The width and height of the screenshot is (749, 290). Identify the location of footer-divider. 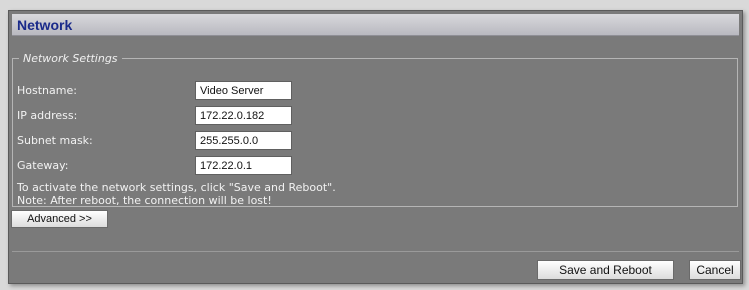
(375, 251).